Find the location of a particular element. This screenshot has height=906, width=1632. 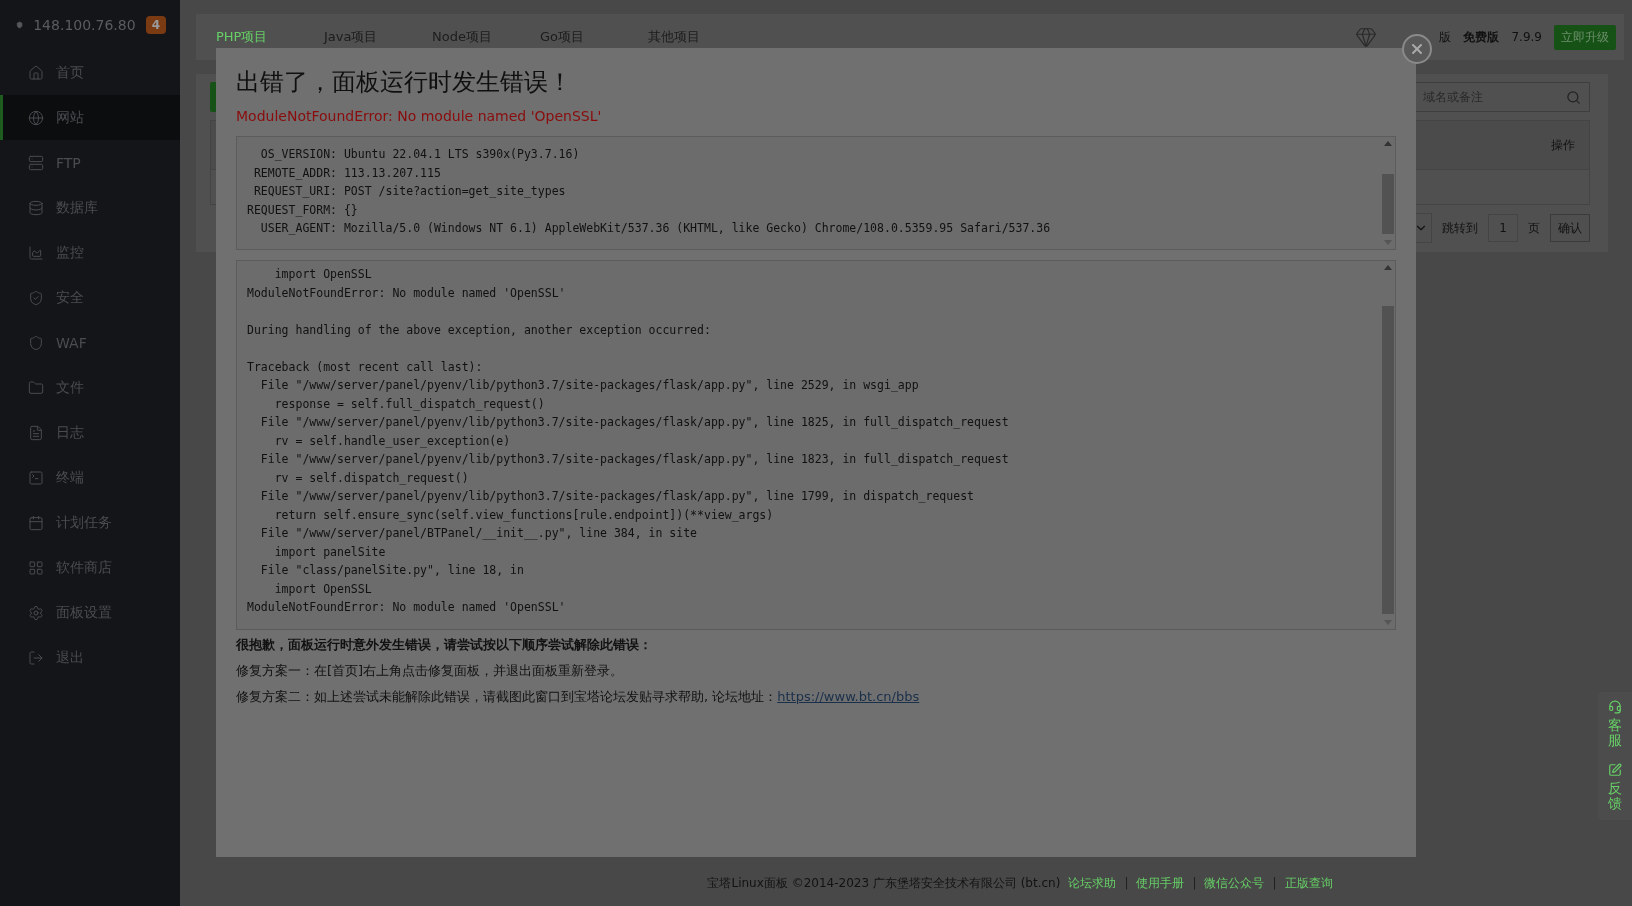

dialog-title: 出错了，面板运行时发生错误！ is located at coordinates (404, 82).